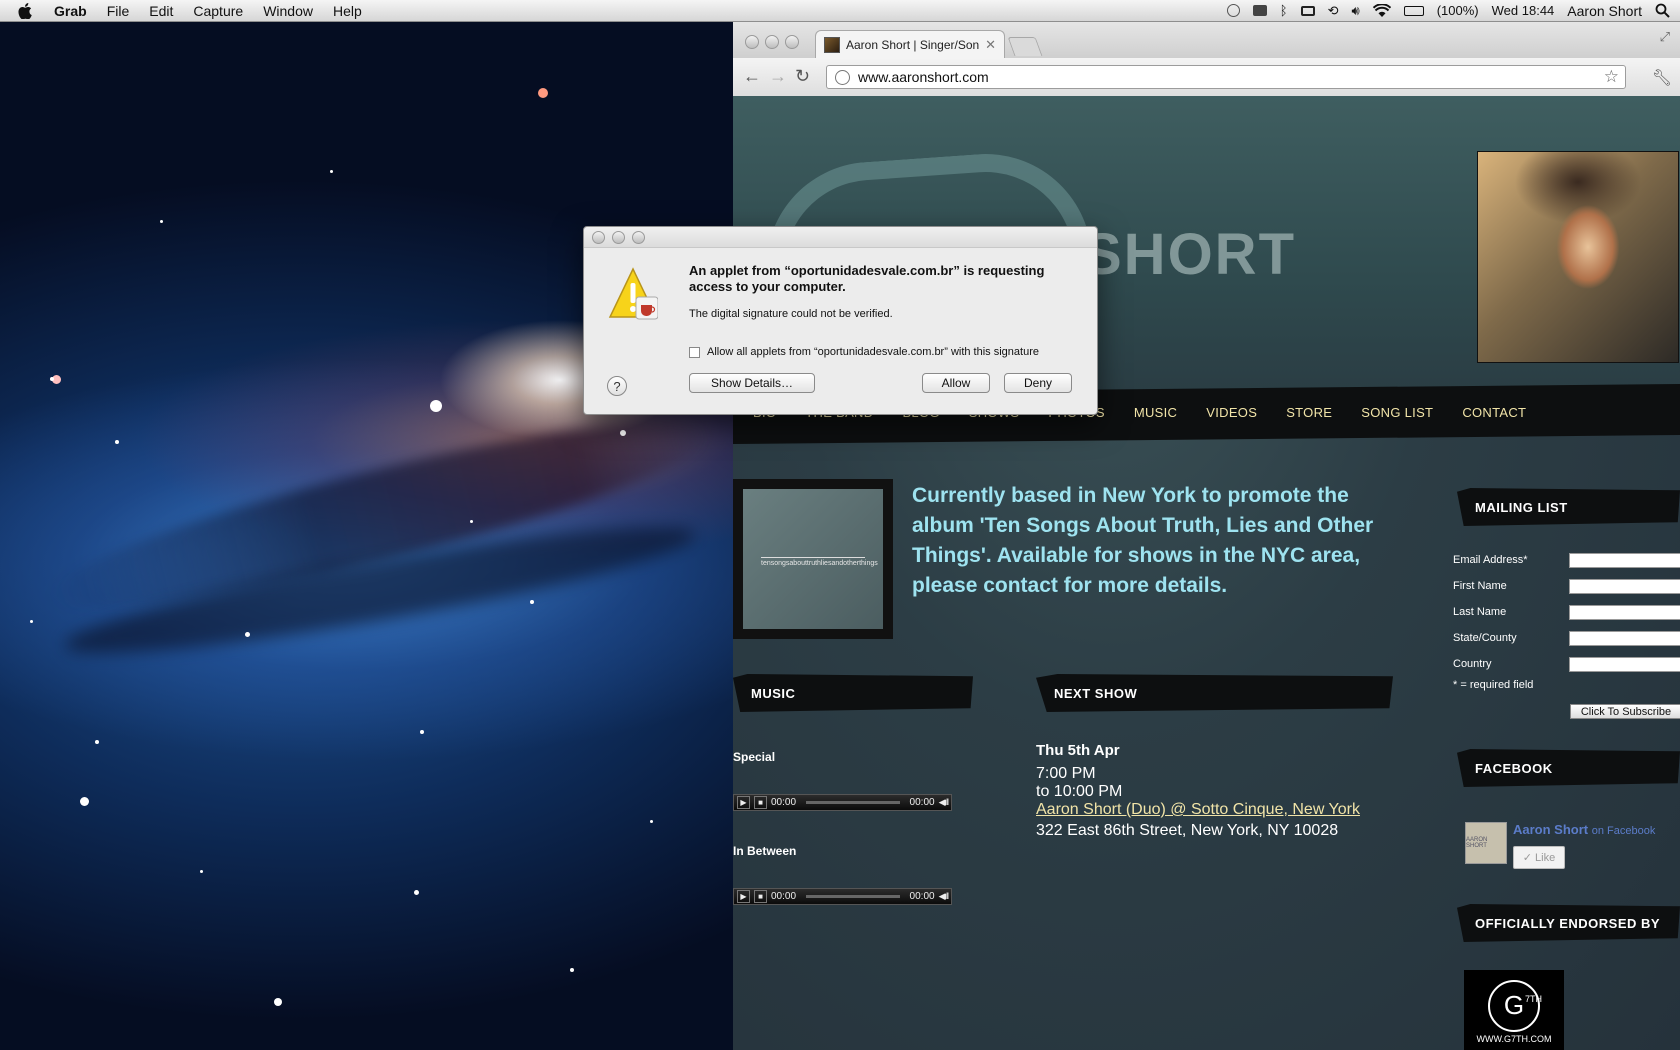 The width and height of the screenshot is (1680, 1050). What do you see at coordinates (1206, 39) in the screenshot?
I see `tab-strip: Aaron Short | Singer/Songwr ✕ ⤢` at bounding box center [1206, 39].